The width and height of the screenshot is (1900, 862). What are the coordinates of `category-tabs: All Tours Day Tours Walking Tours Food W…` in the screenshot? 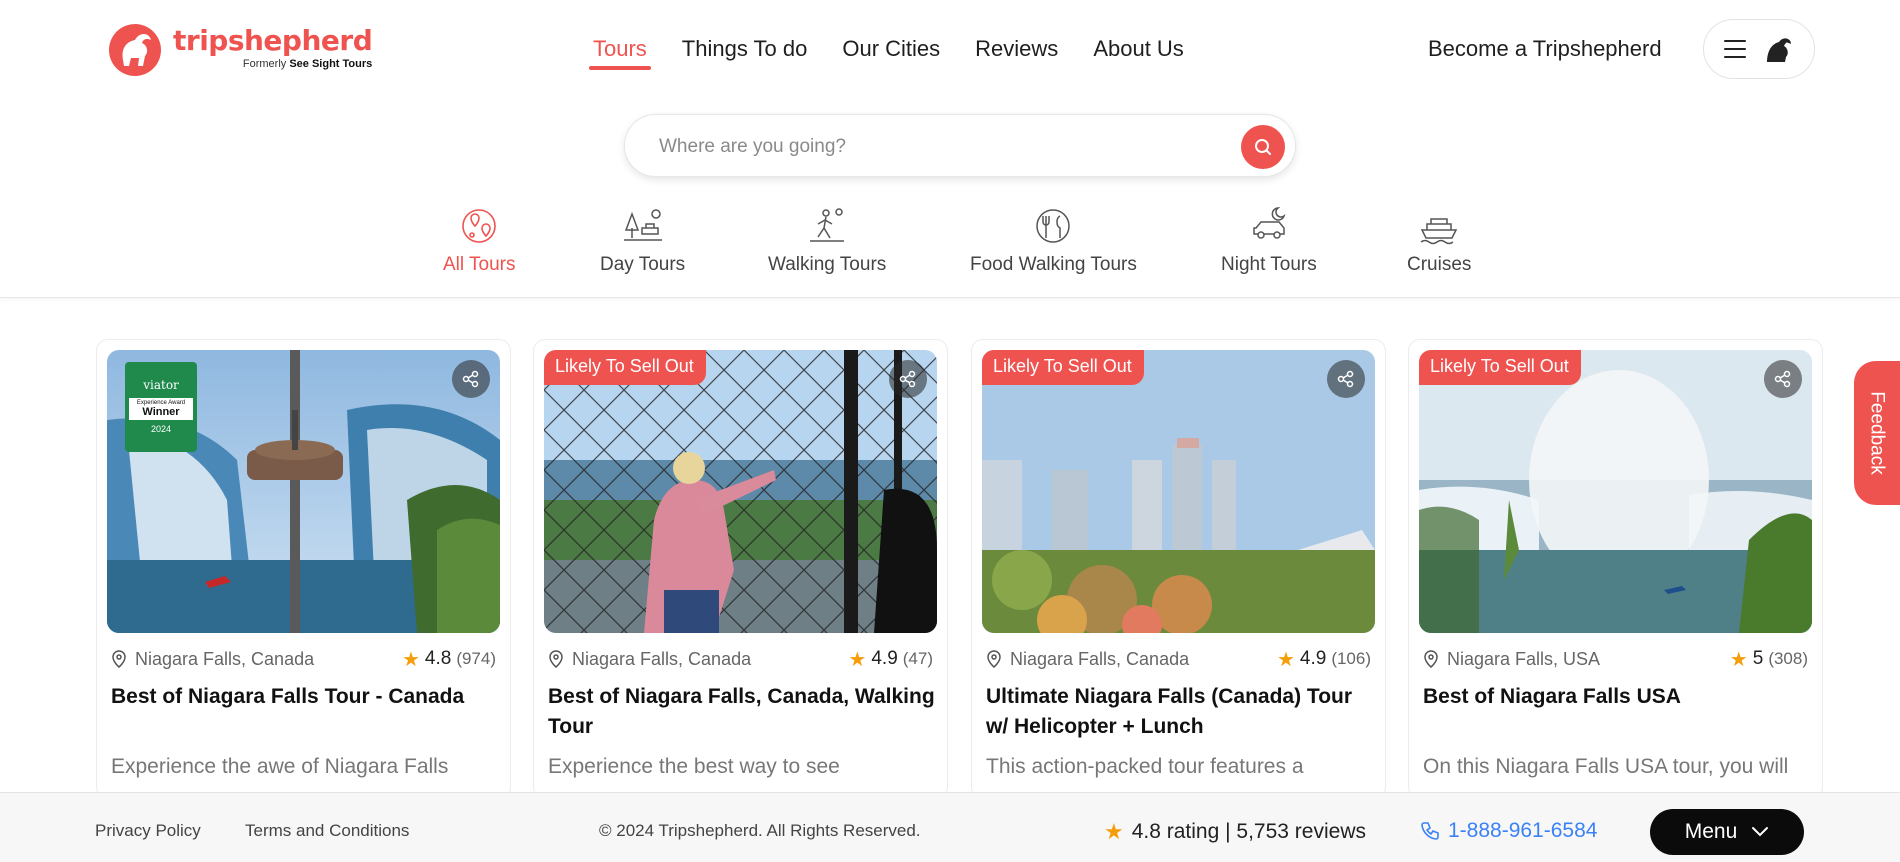 It's located at (950, 244).